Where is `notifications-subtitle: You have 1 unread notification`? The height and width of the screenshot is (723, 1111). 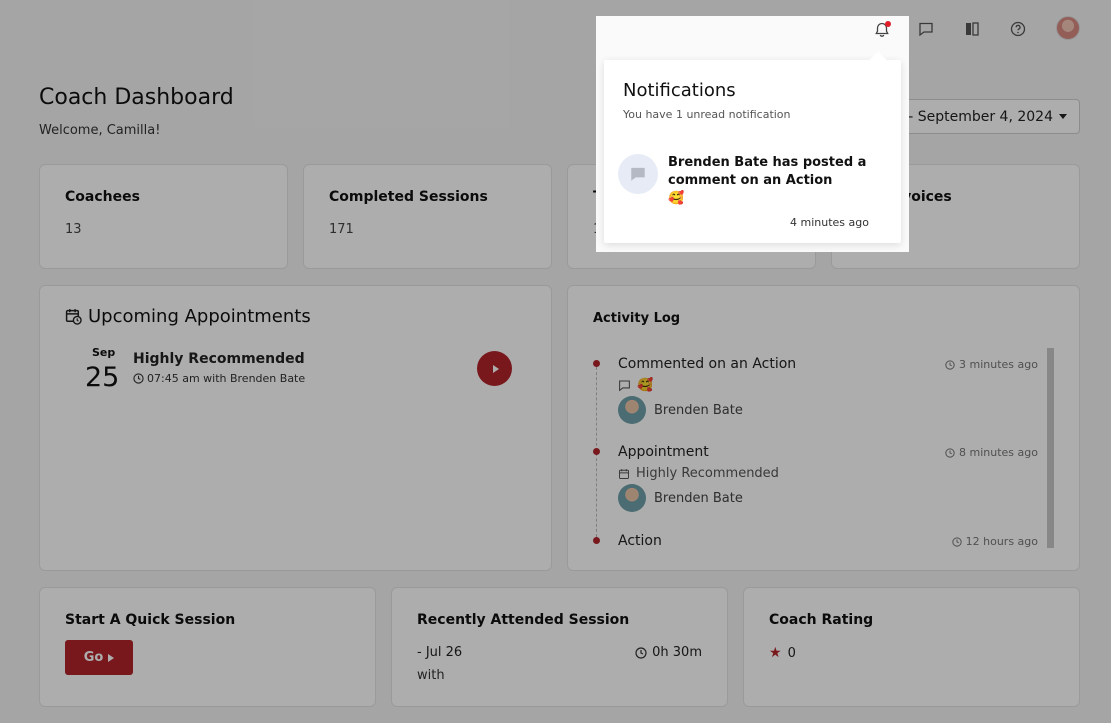
notifications-subtitle: You have 1 unread notification is located at coordinates (707, 114).